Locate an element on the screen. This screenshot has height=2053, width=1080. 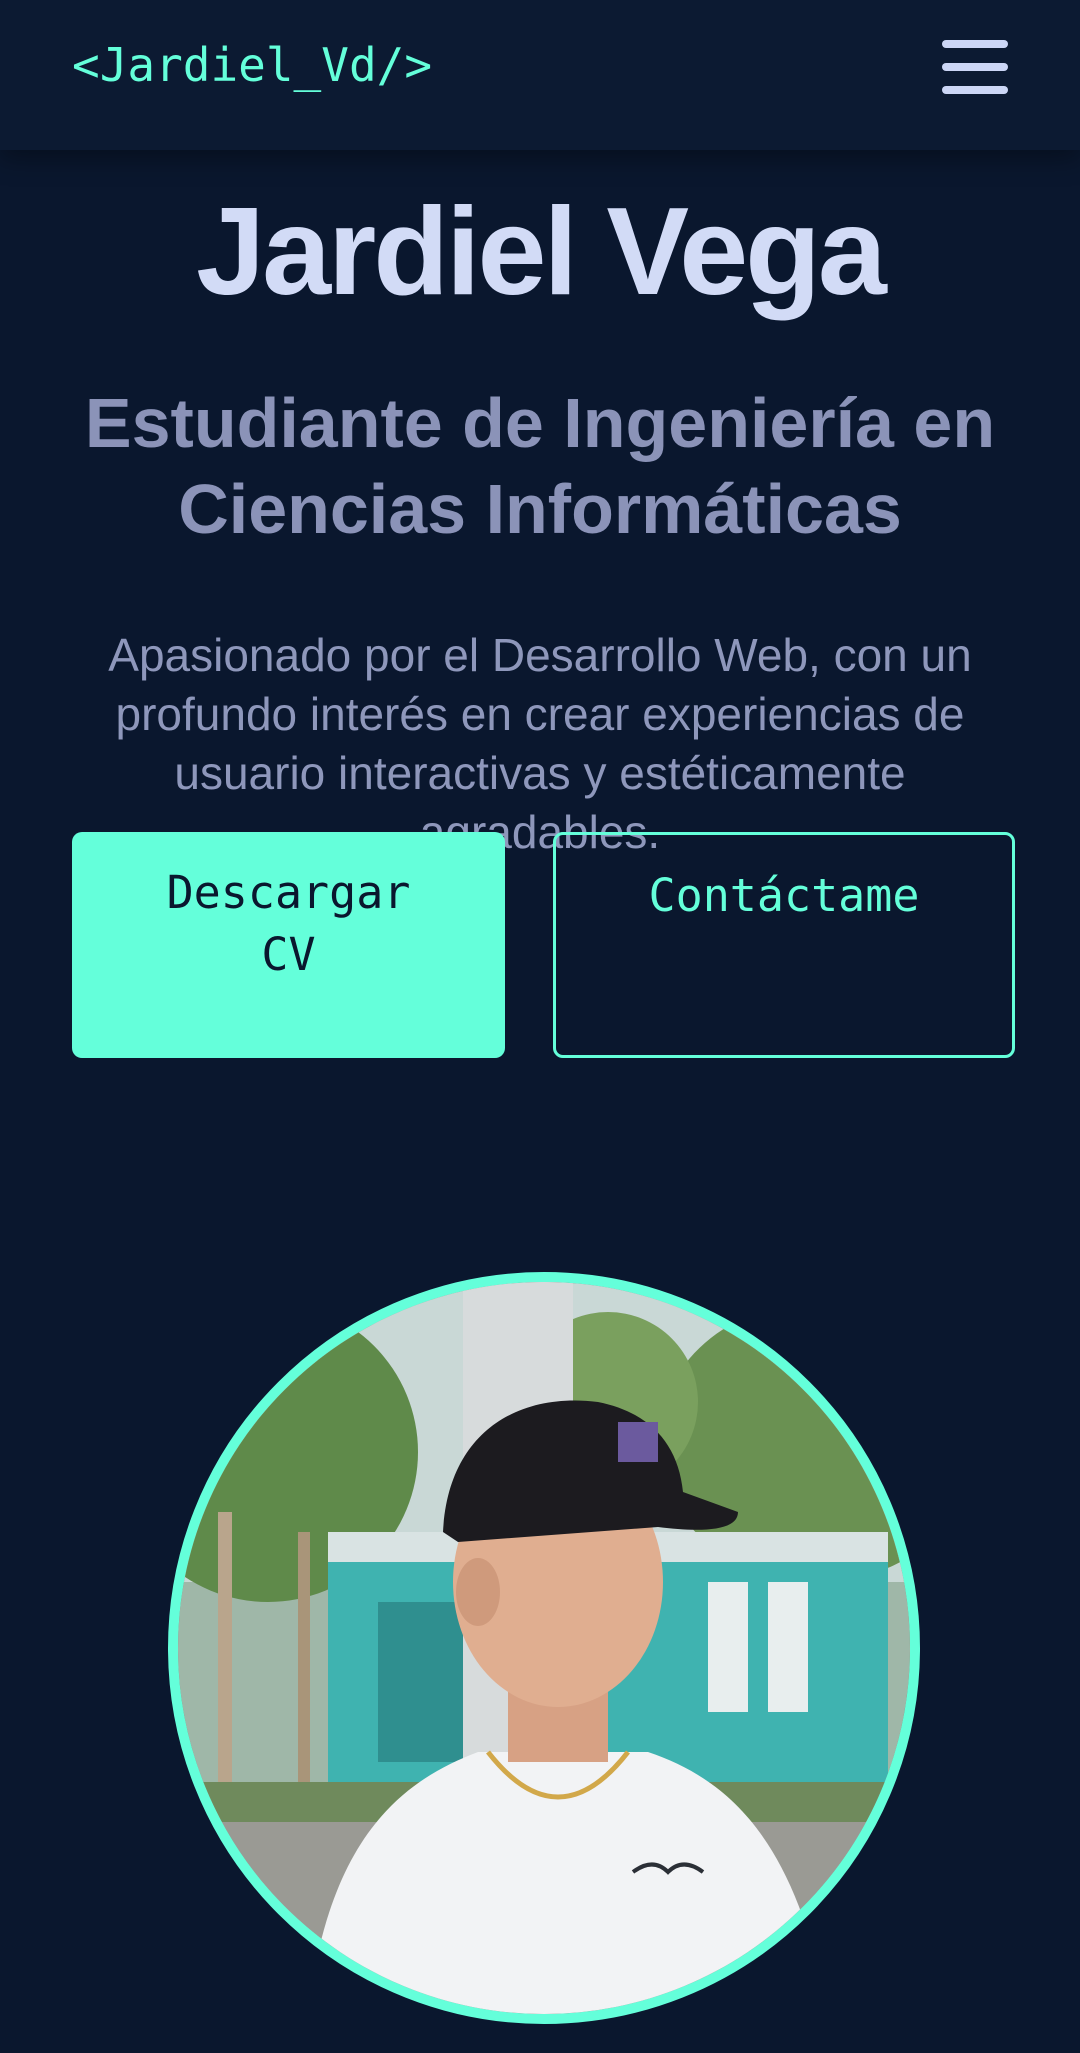
contact-button: Contáctame is located at coordinates (784, 945).